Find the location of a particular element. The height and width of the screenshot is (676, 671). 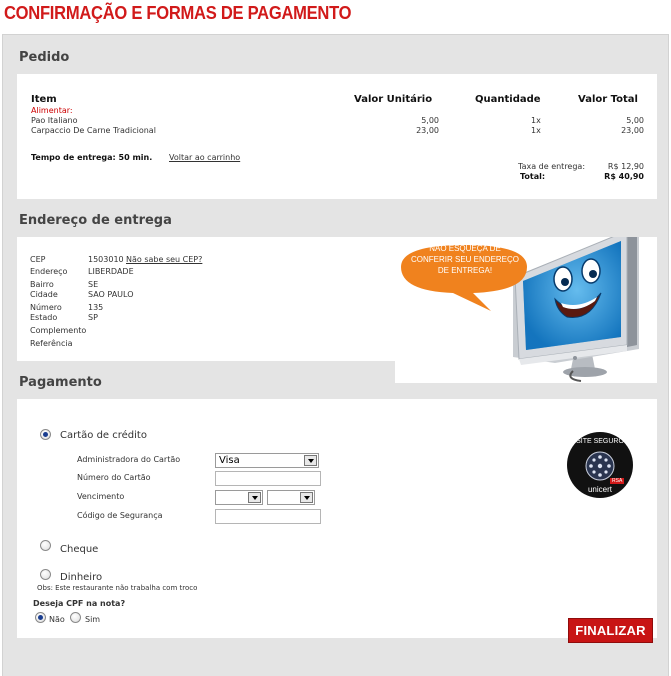

delivery-time: Tempo de entrega: 50 min. is located at coordinates (92, 157).